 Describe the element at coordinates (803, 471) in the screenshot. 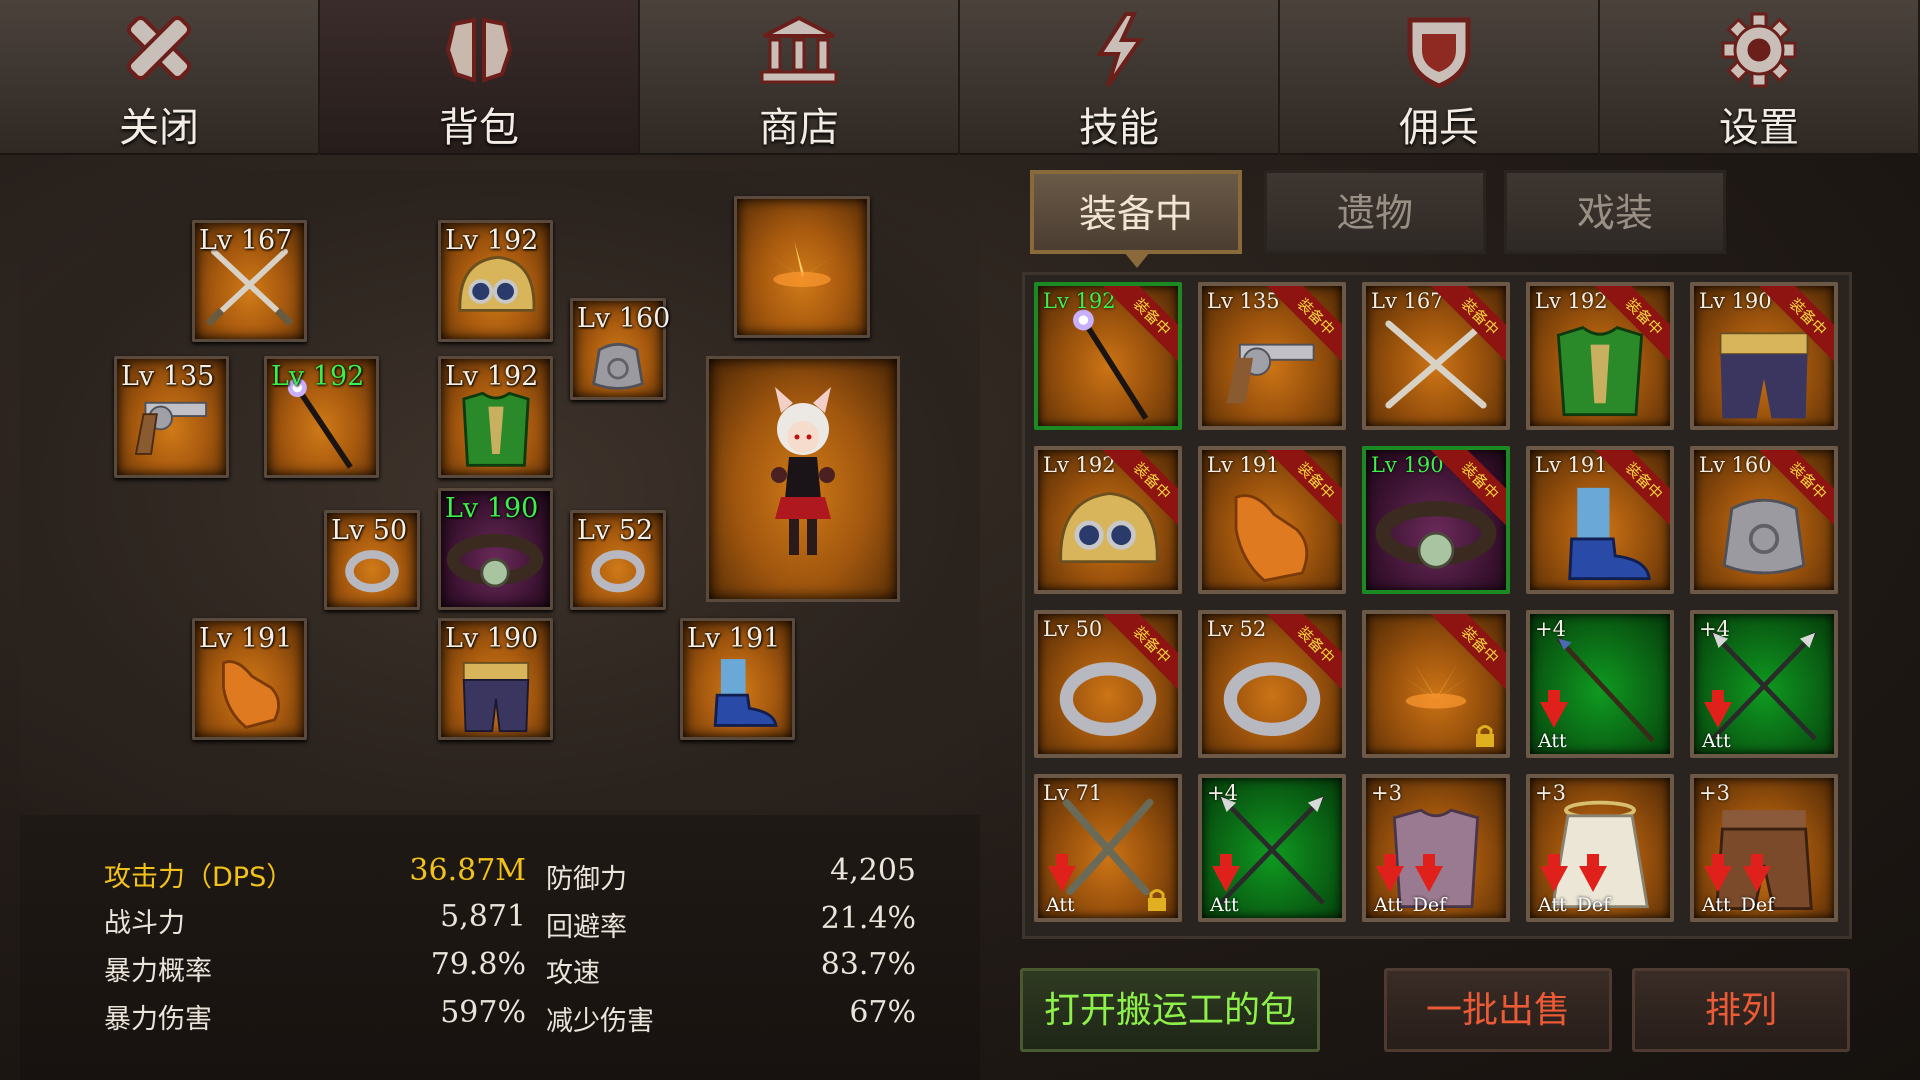

I see `character-avatar` at that location.